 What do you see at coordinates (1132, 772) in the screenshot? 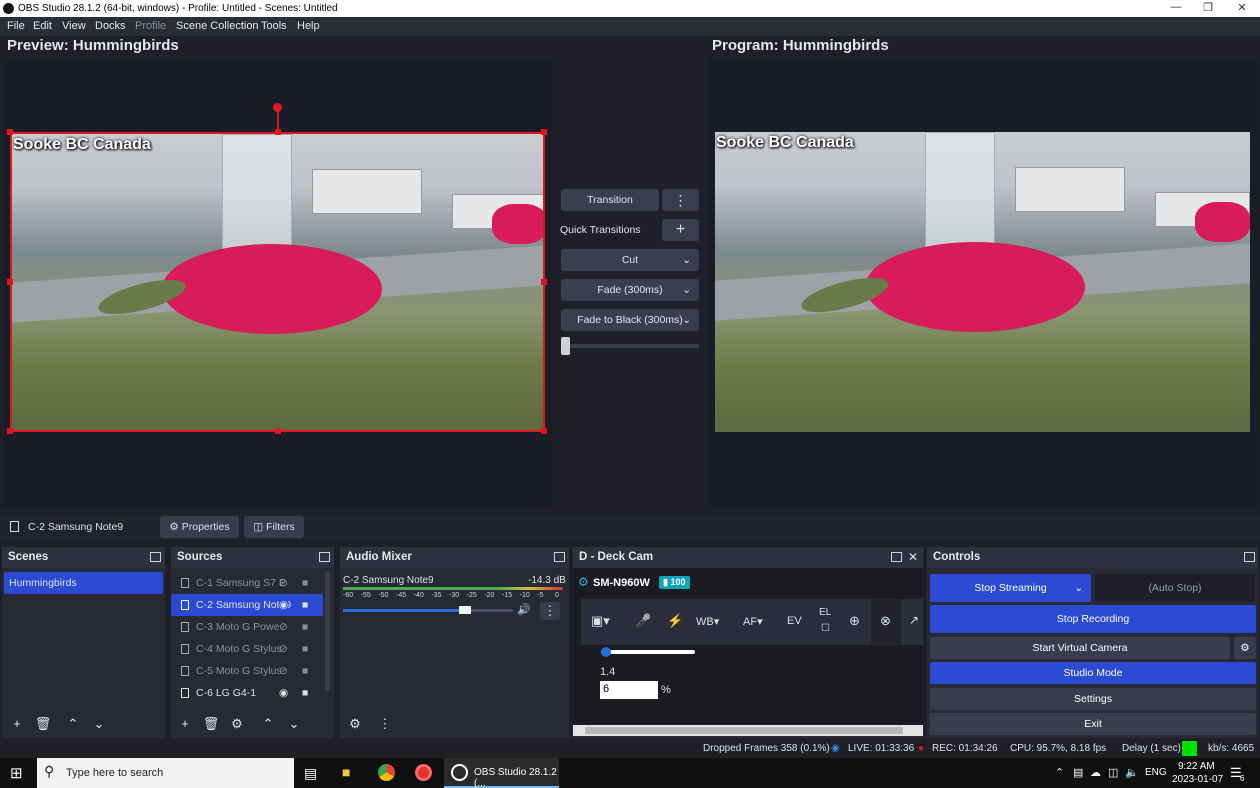
I see `volume-icon: 🔈` at bounding box center [1132, 772].